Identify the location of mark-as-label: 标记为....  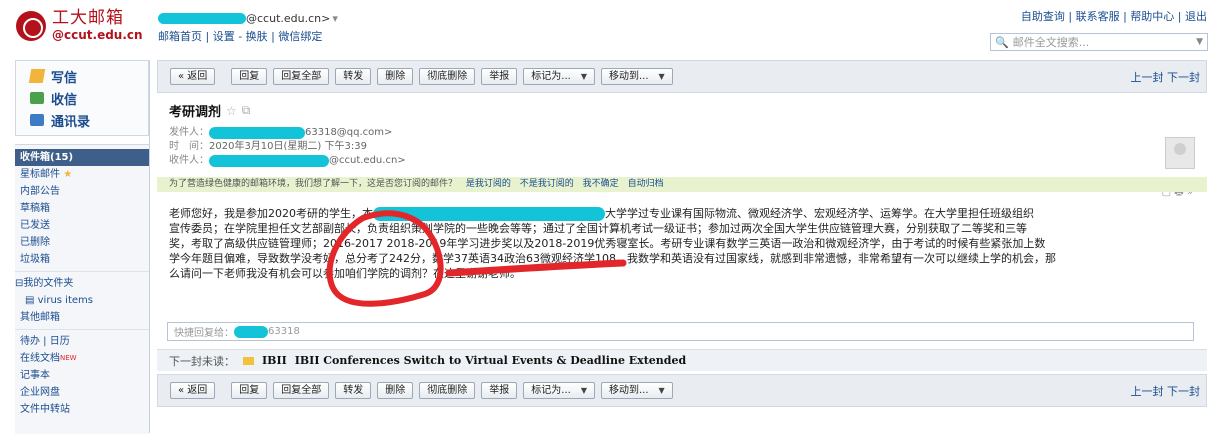
(551, 390).